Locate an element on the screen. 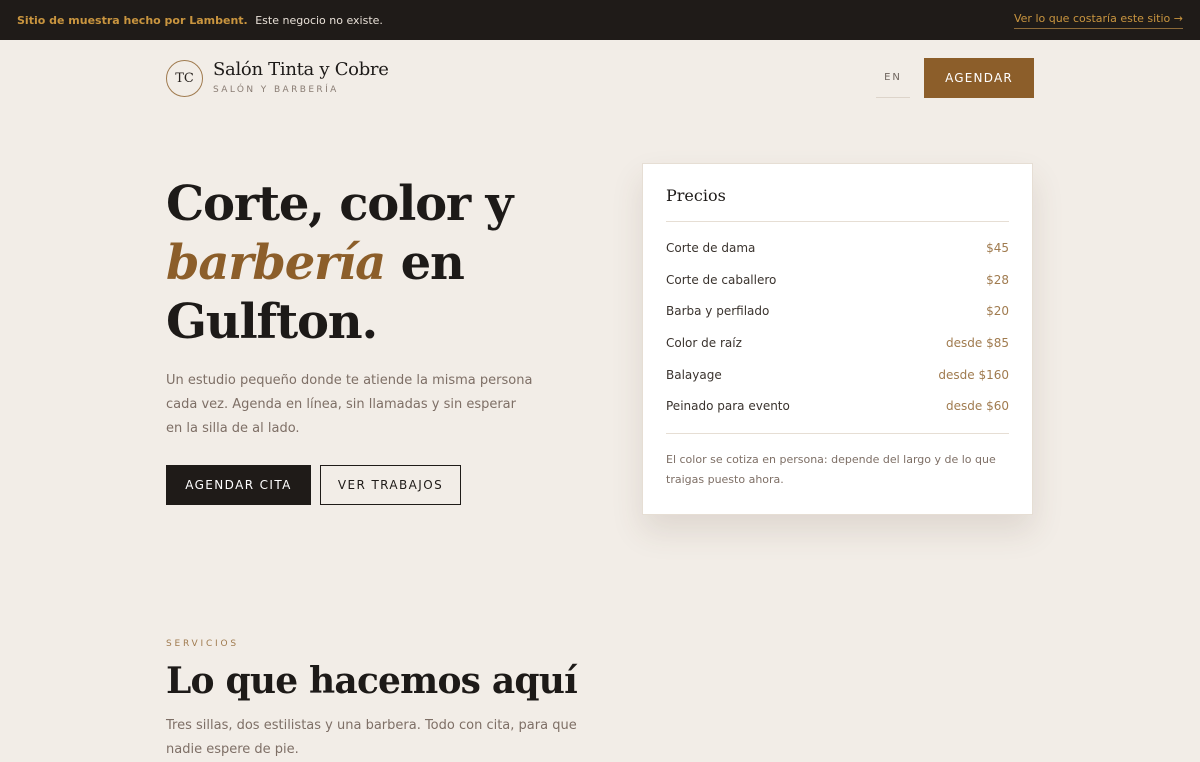 The height and width of the screenshot is (762, 1200). service-price: desde $85 is located at coordinates (977, 342).